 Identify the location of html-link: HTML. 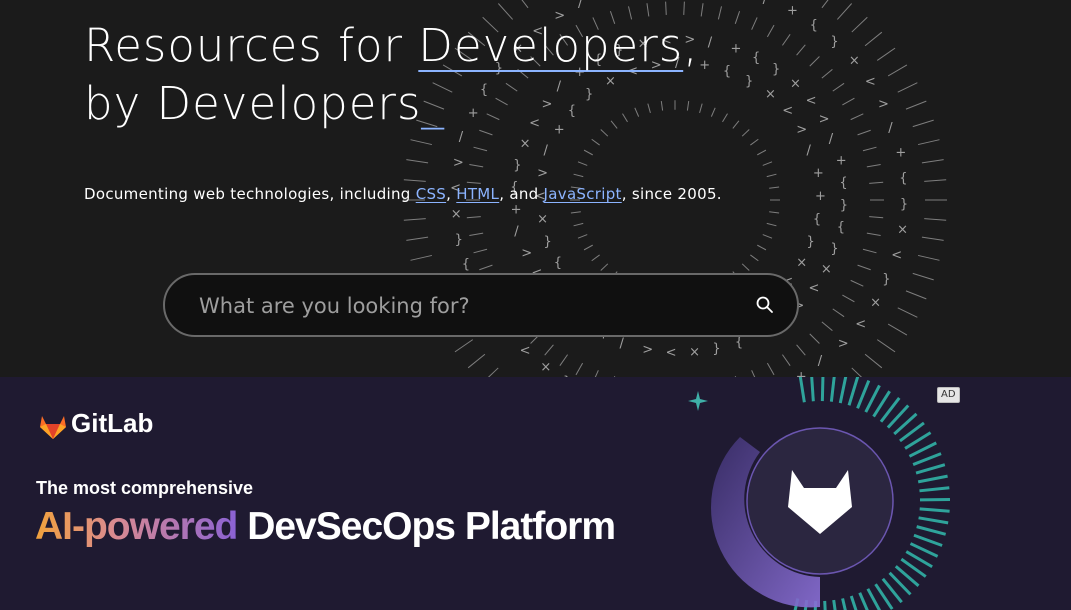
(477, 194).